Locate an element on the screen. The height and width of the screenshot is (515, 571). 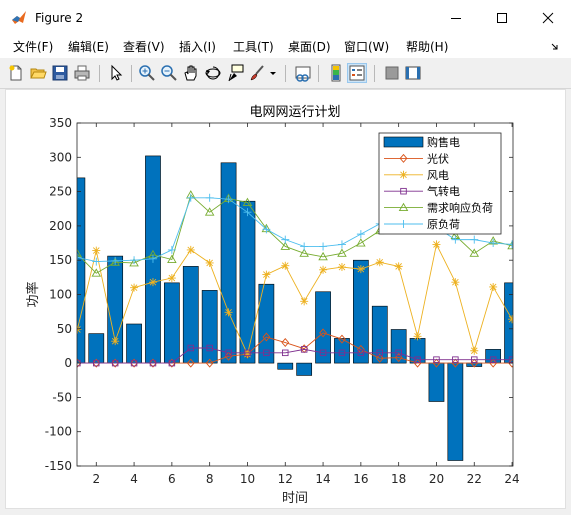
brush-icon is located at coordinates (257, 73).